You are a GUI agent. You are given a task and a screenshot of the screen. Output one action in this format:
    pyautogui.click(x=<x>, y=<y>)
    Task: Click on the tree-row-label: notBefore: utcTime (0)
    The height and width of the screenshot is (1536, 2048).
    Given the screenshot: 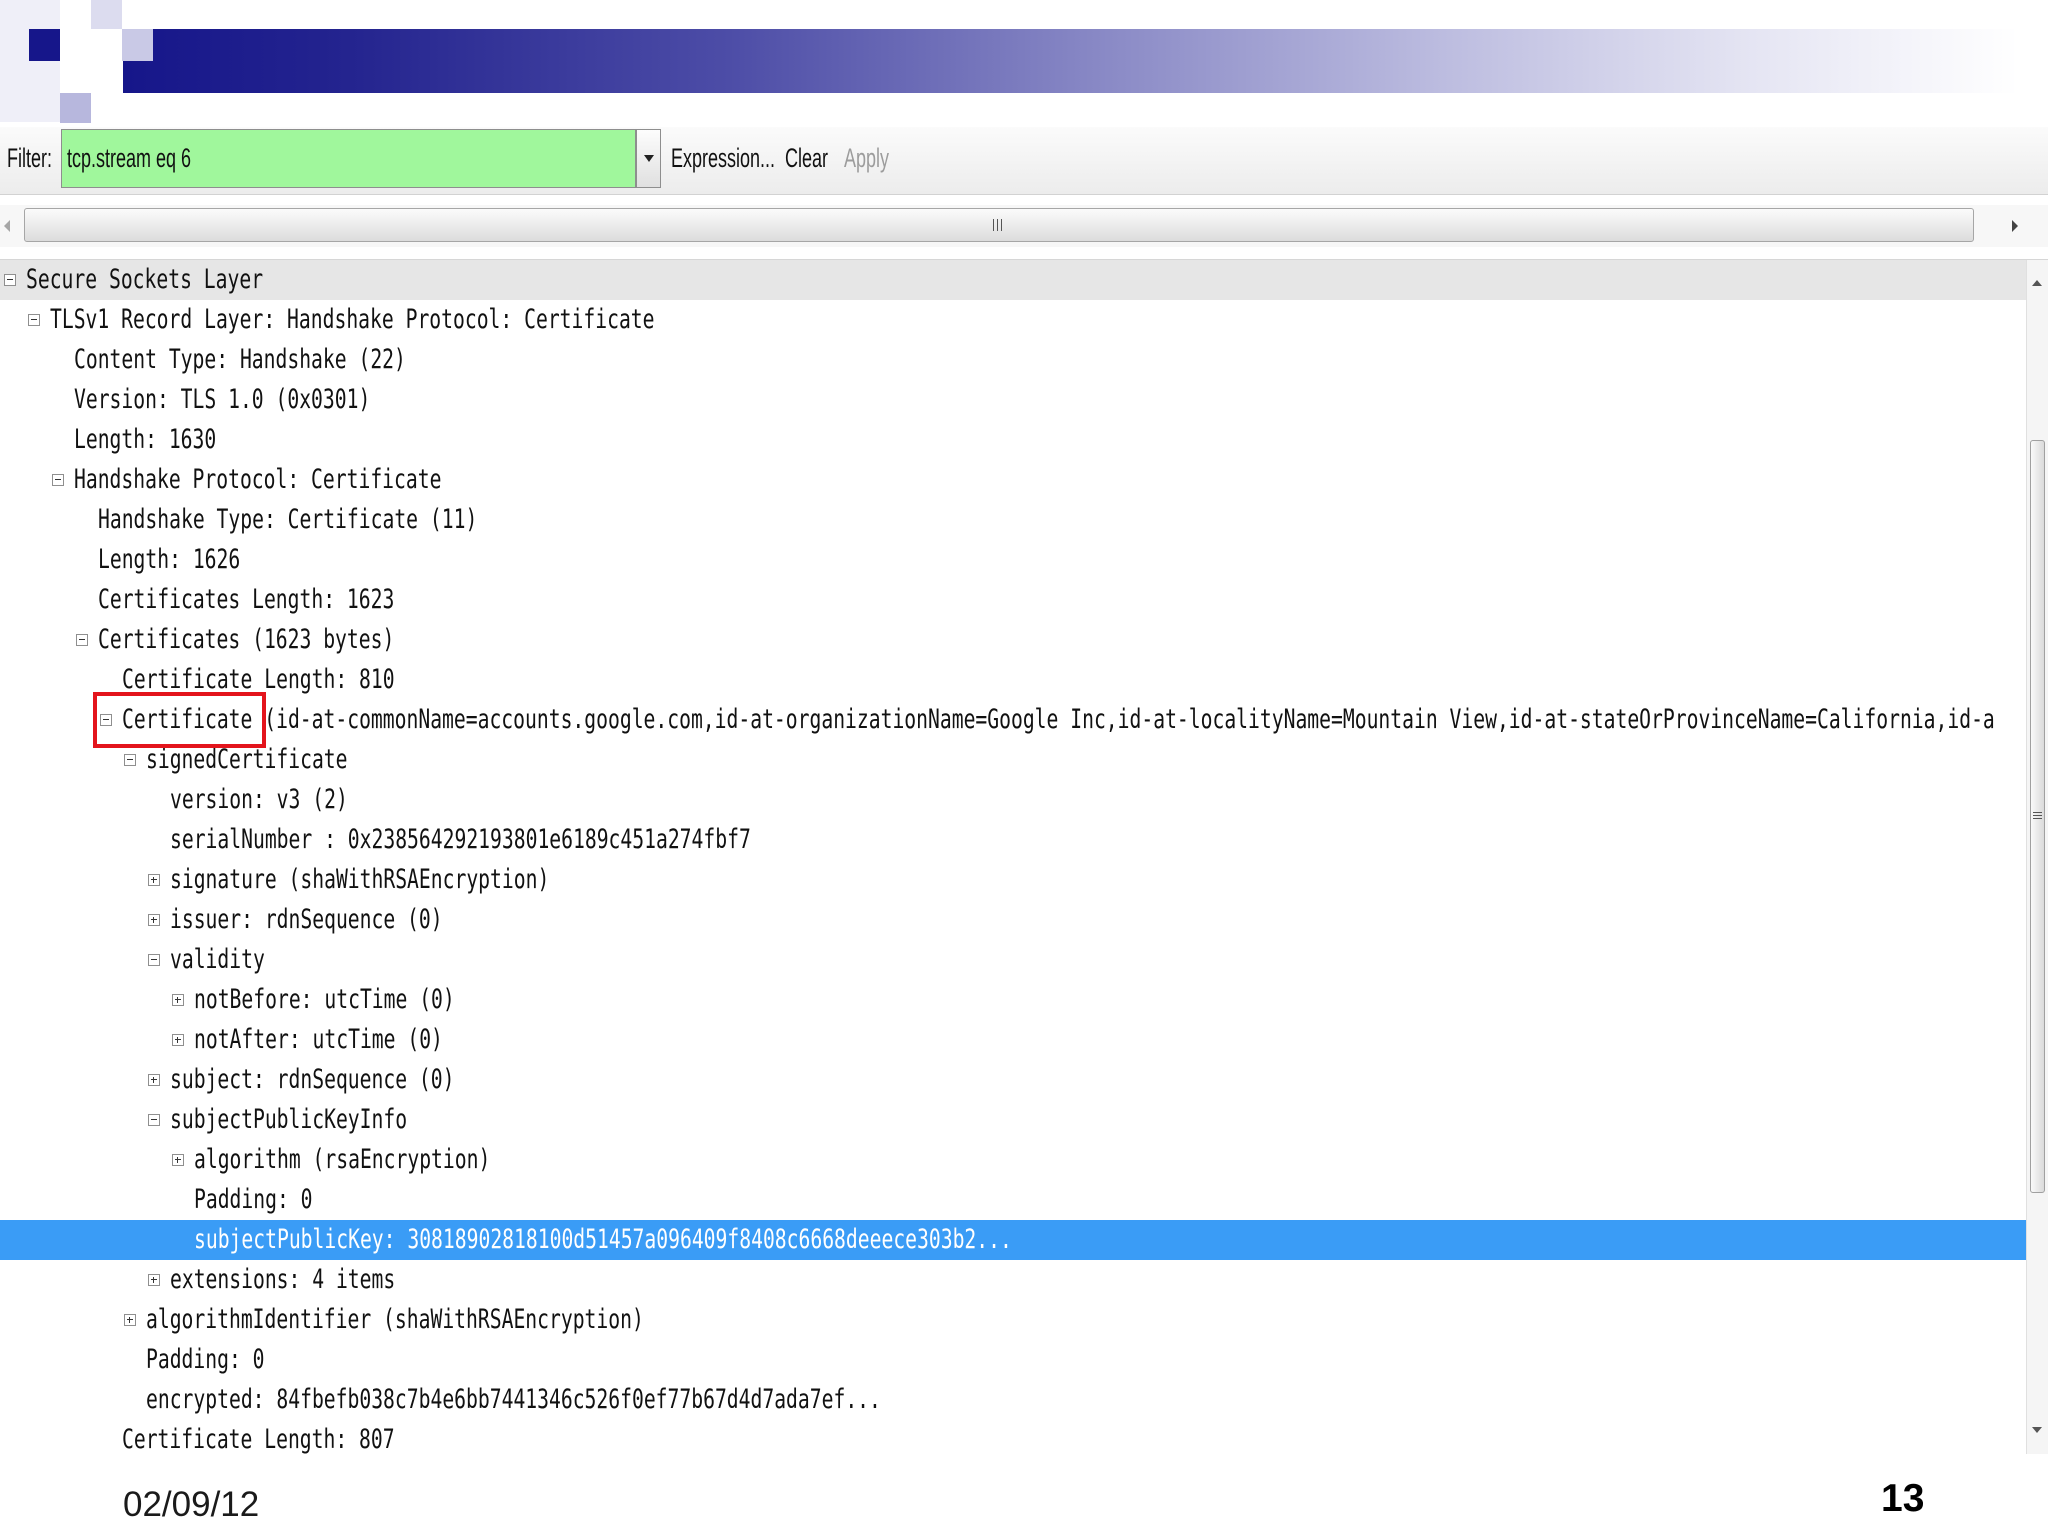 What is the action you would take?
    pyautogui.click(x=324, y=999)
    